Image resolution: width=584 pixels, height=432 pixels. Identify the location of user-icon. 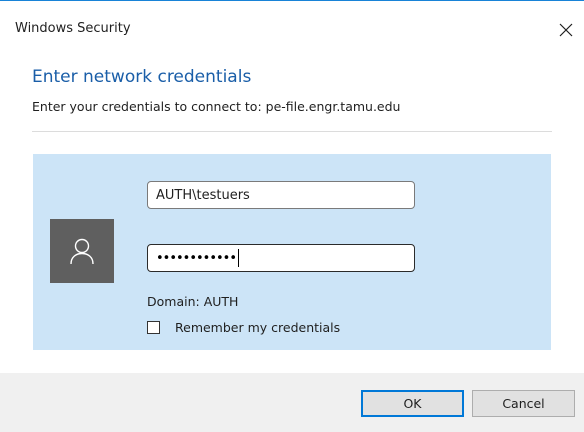
(82, 251).